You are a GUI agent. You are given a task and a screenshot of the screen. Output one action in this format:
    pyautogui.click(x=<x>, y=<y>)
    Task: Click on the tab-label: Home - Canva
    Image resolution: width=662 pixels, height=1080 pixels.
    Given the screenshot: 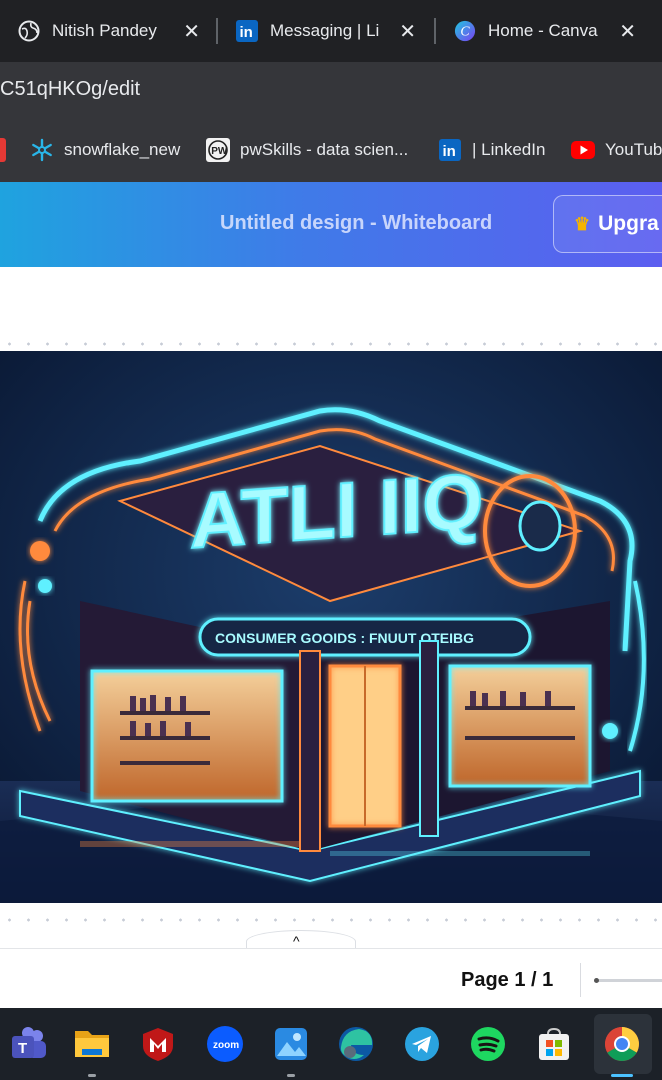 What is the action you would take?
    pyautogui.click(x=543, y=30)
    